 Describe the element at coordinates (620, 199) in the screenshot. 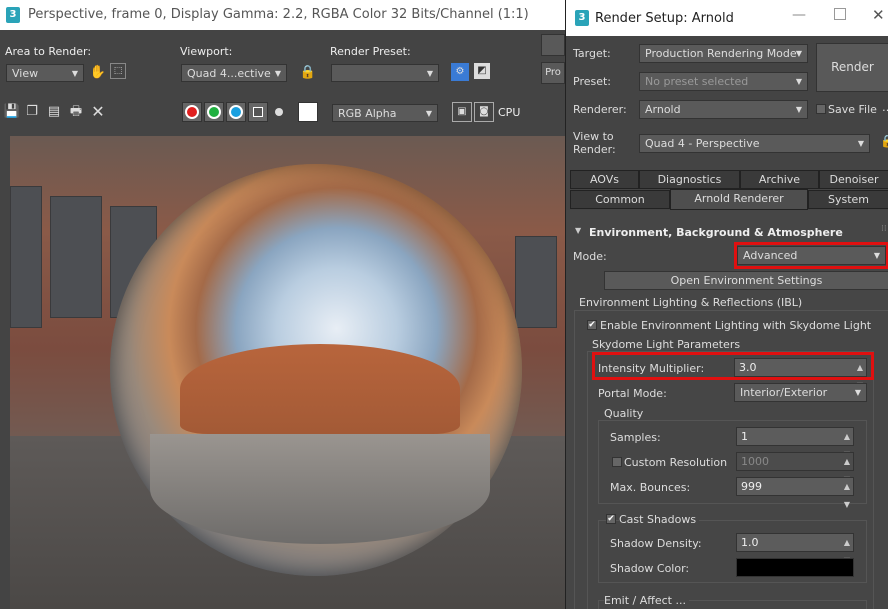

I see `tab-common: Common` at that location.